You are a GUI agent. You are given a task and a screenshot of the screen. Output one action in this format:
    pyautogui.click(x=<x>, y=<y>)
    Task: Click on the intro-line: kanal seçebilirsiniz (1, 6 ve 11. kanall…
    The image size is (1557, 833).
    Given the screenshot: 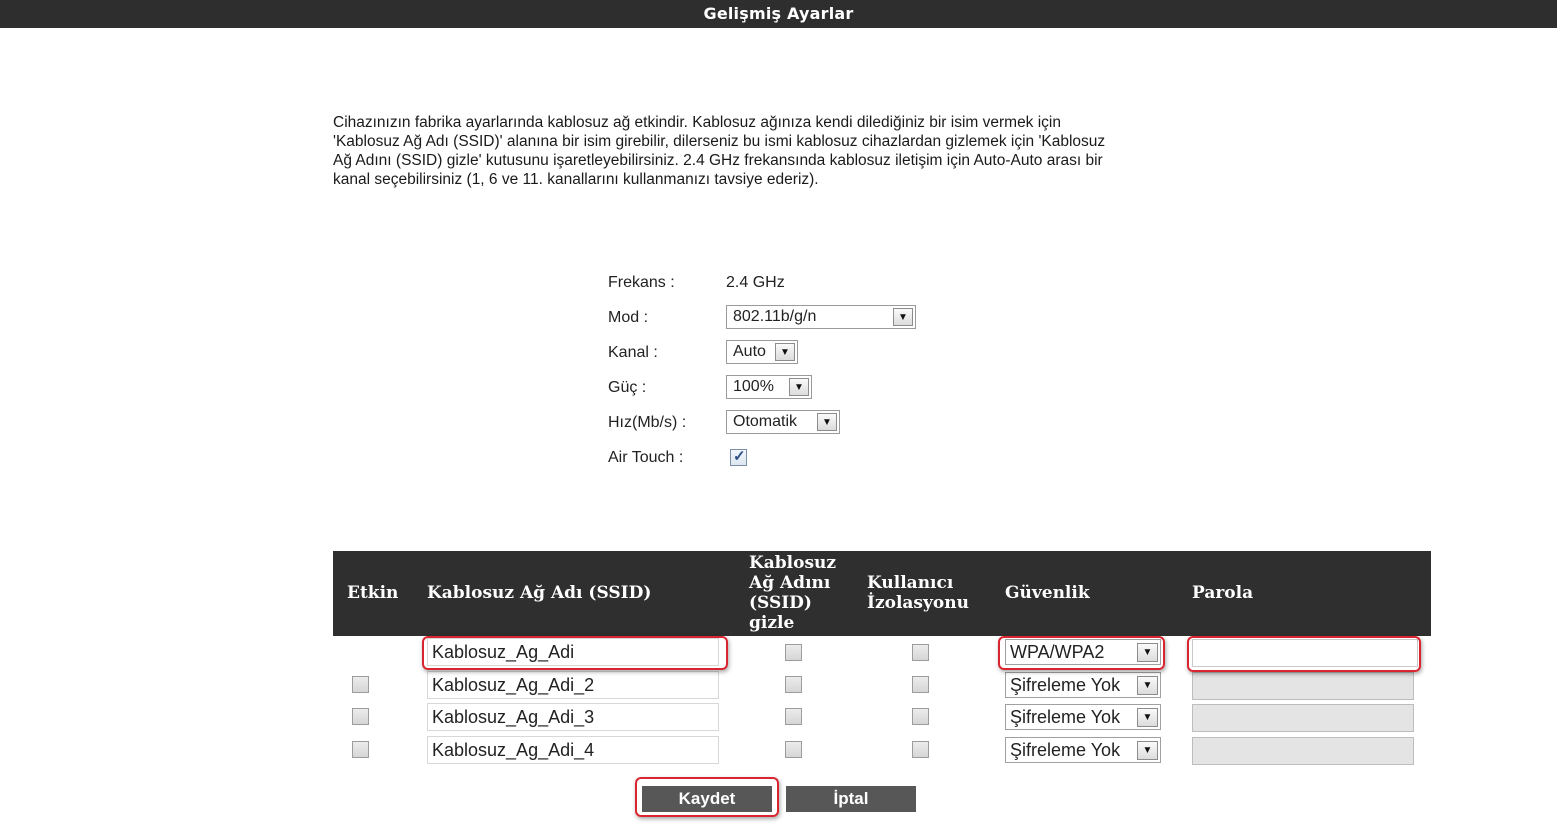 What is the action you would take?
    pyautogui.click(x=576, y=179)
    